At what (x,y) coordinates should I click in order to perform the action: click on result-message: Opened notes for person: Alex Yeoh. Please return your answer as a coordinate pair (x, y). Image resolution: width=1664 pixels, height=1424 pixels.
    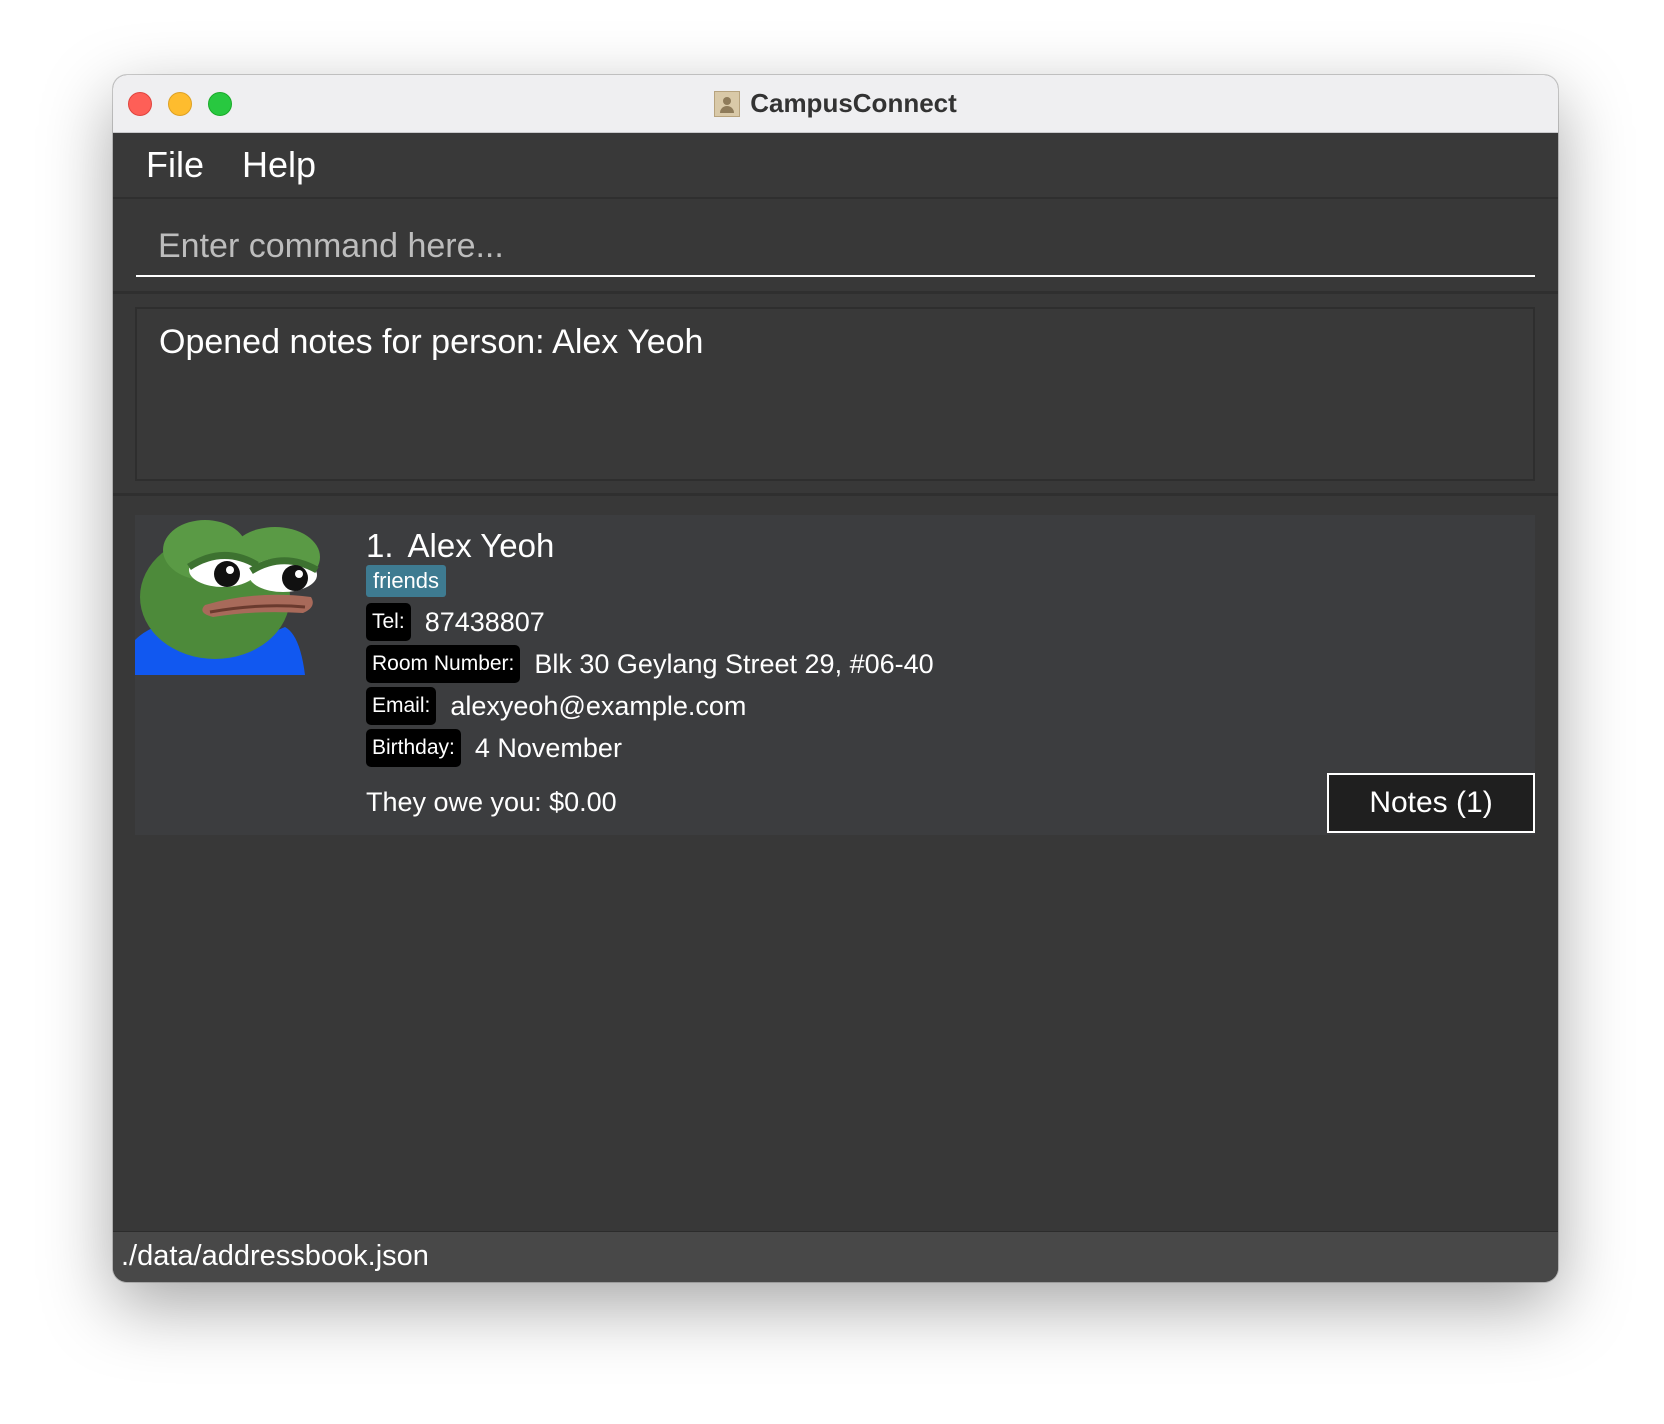
    Looking at the image, I should click on (431, 342).